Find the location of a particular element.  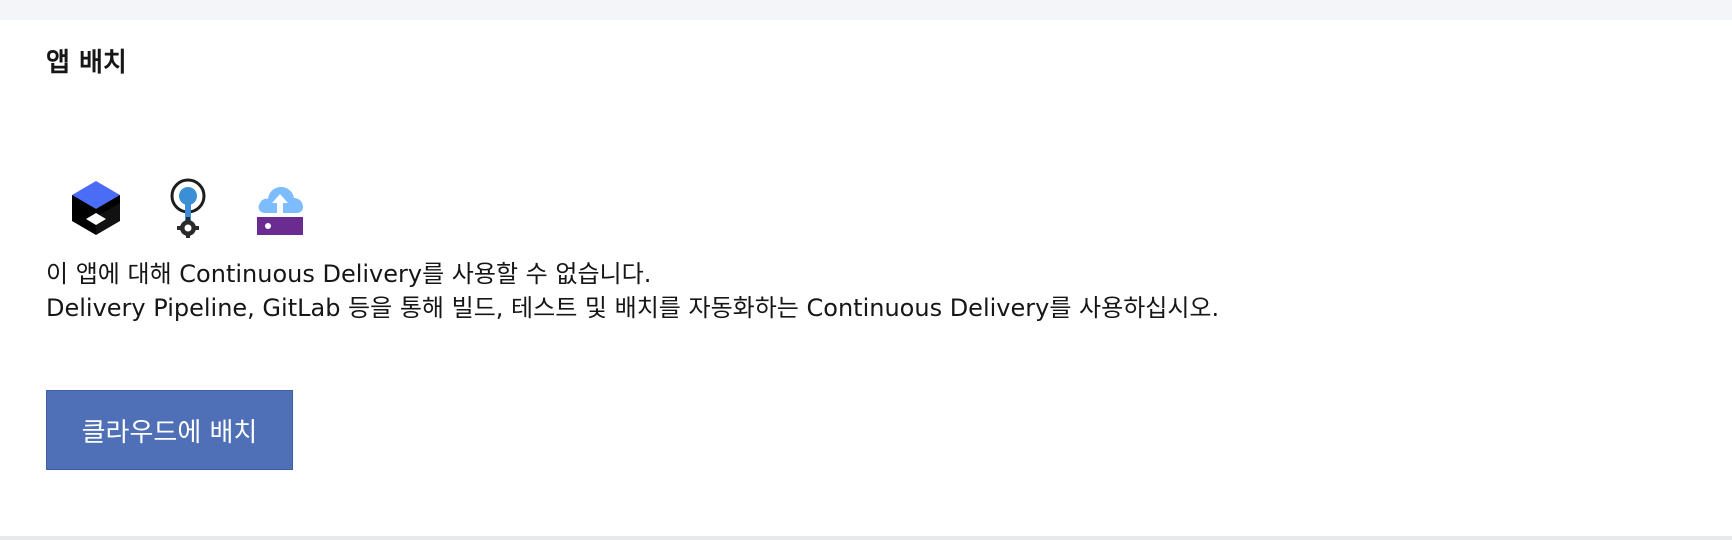

section-title: 앱 배치 is located at coordinates (86, 63).